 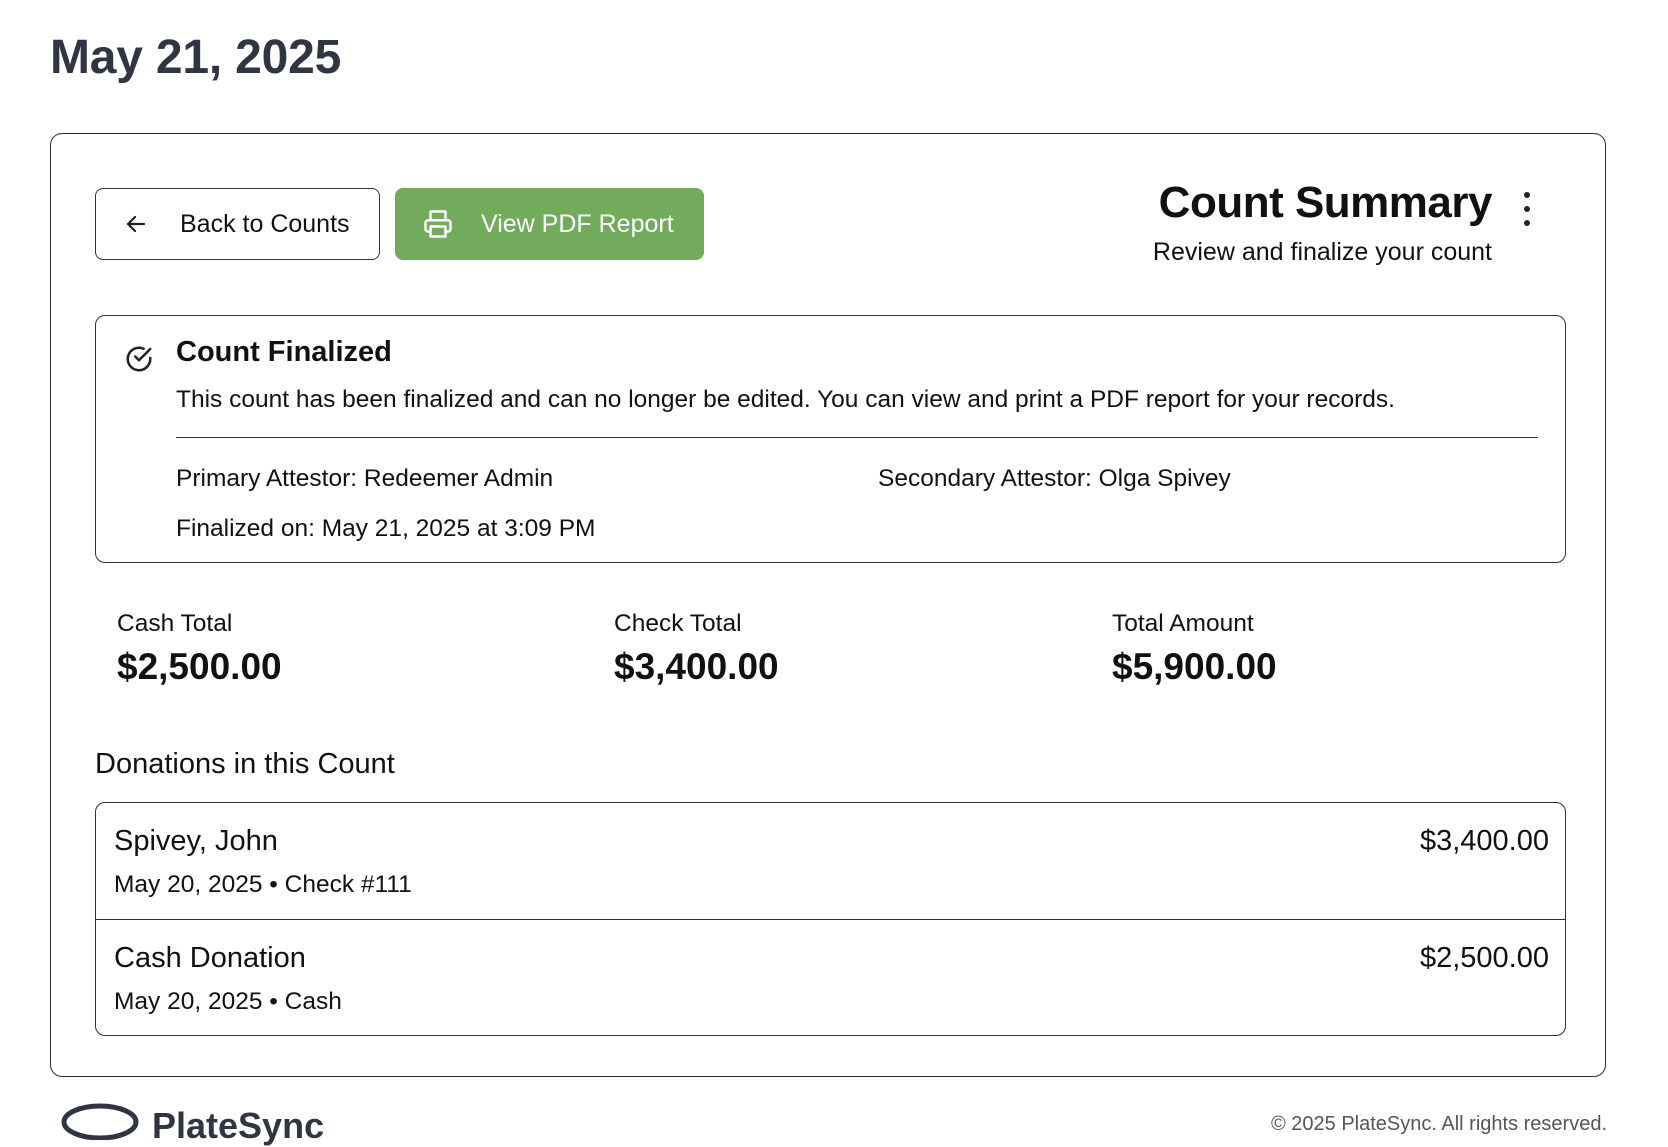 What do you see at coordinates (238, 1125) in the screenshot?
I see `footer-brand: PlateSync` at bounding box center [238, 1125].